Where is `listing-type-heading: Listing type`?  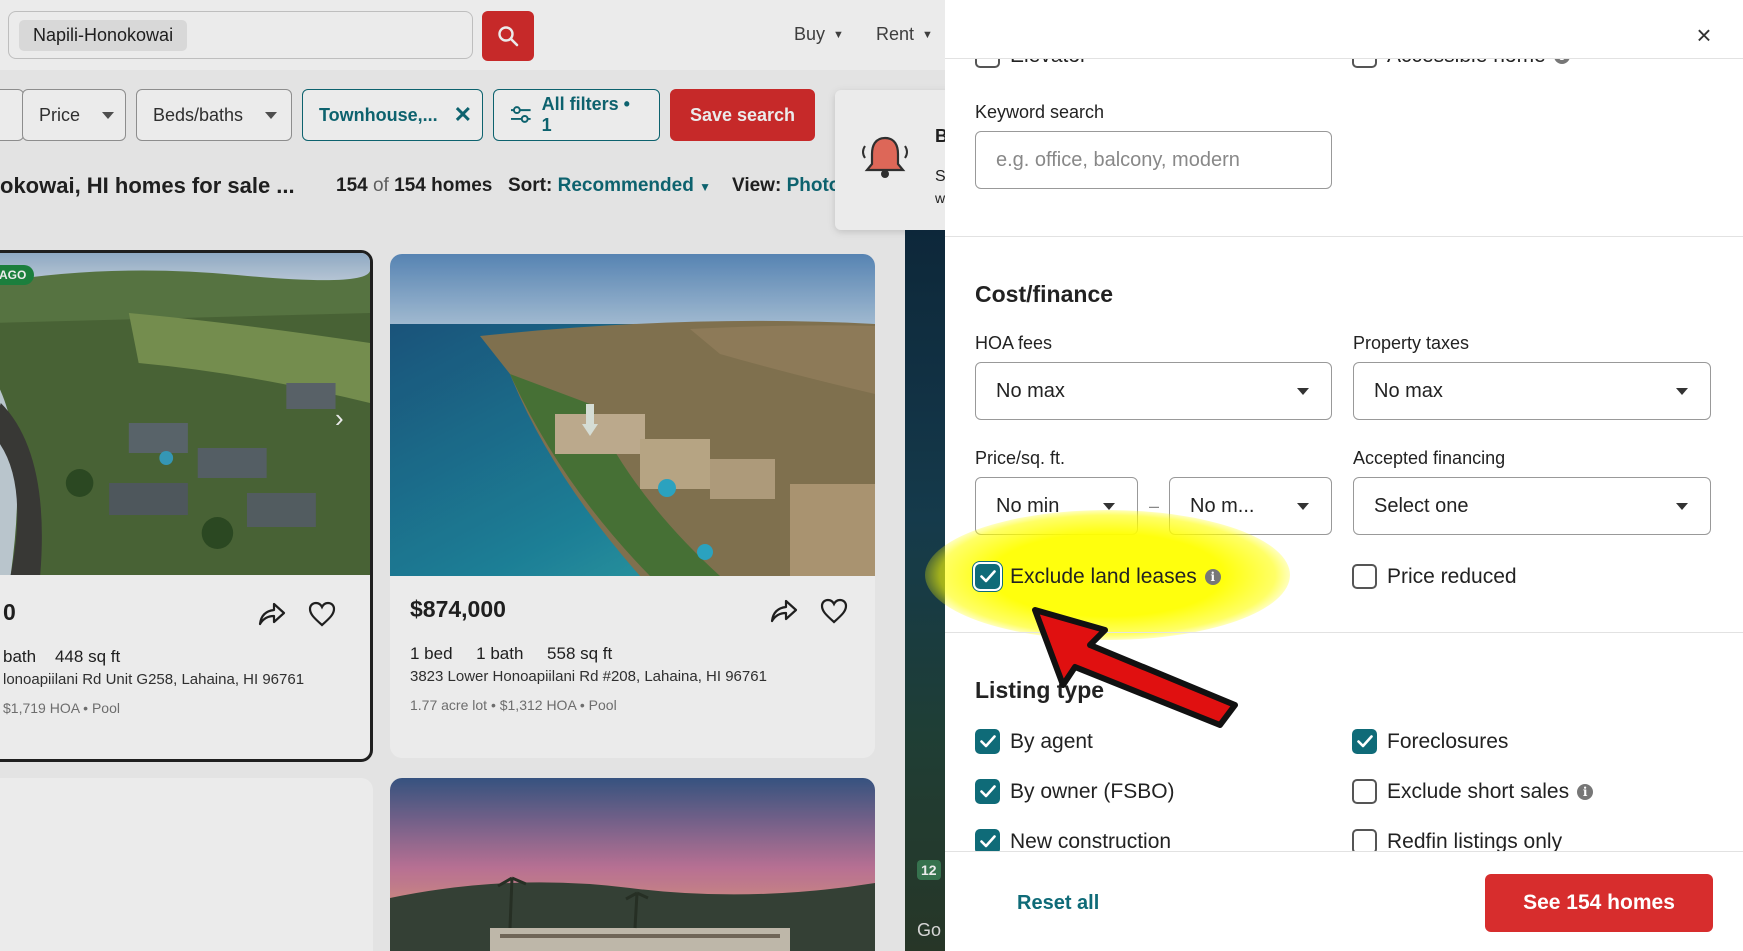 listing-type-heading: Listing type is located at coordinates (1040, 690).